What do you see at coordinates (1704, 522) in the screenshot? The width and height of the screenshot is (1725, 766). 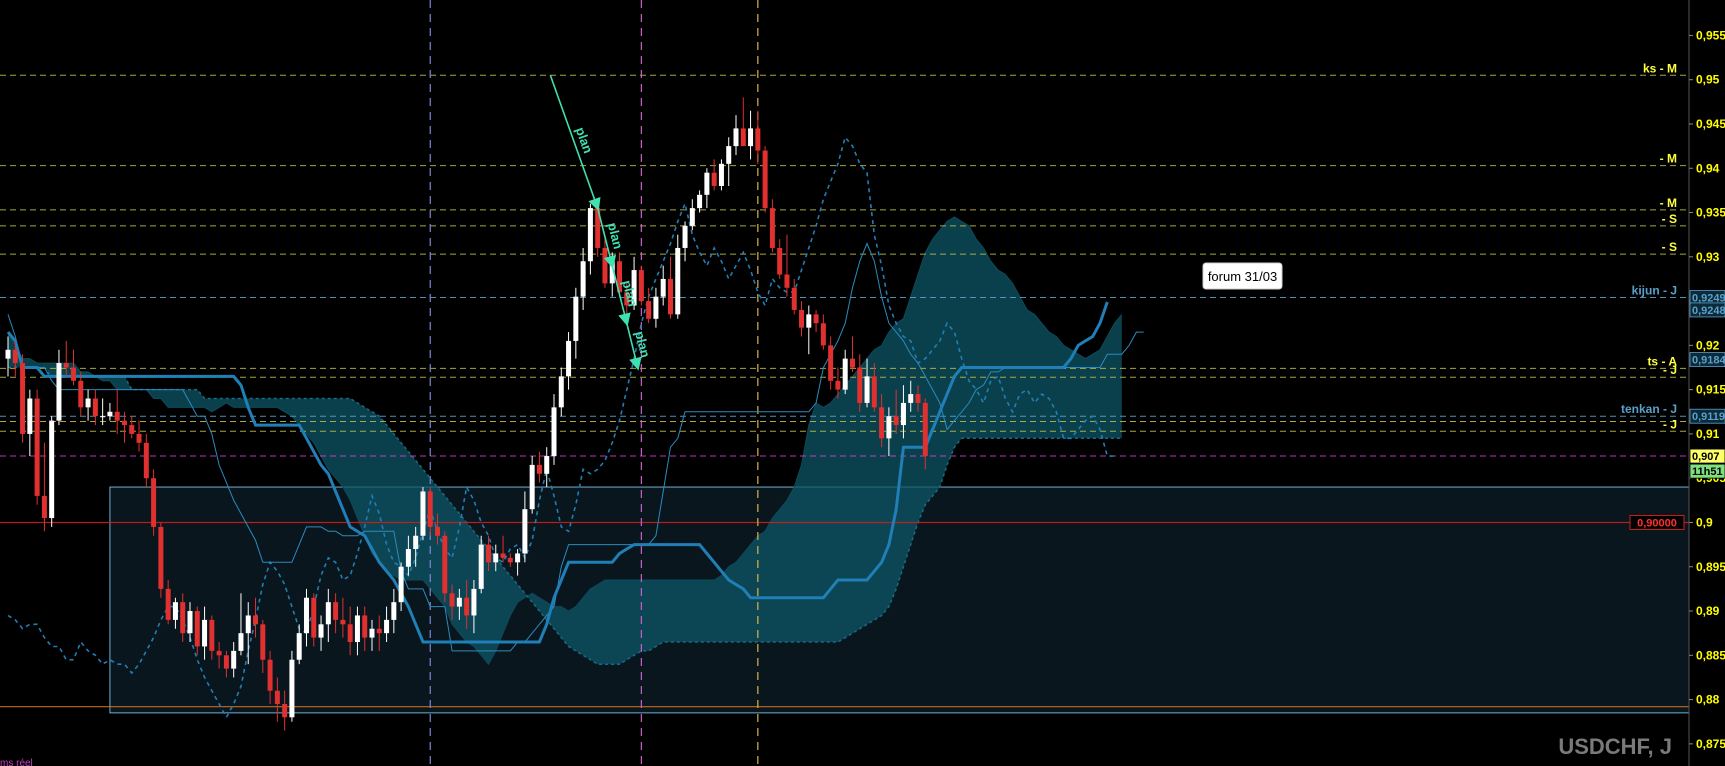 I see `axis-tick-label-5: 0,9` at bounding box center [1704, 522].